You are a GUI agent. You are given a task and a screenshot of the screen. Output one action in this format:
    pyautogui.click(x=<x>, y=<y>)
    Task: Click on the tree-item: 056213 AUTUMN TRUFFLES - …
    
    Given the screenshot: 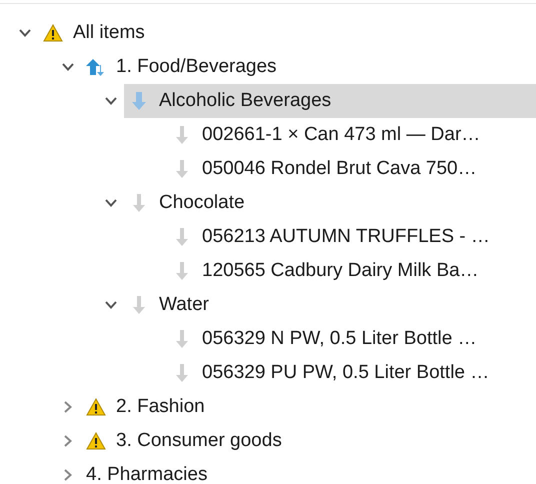 What is the action you would take?
    pyautogui.click(x=351, y=237)
    